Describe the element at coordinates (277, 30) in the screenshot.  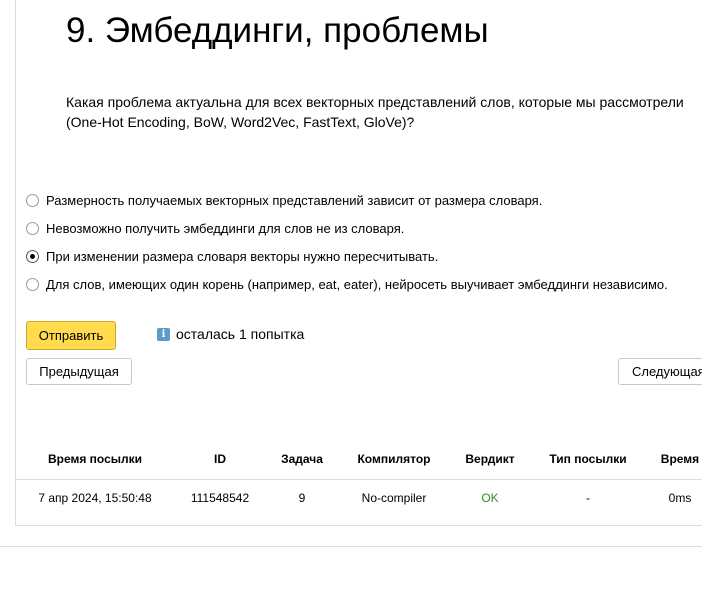
I see `page-title: 9. Эмбеддинги, проблемы` at that location.